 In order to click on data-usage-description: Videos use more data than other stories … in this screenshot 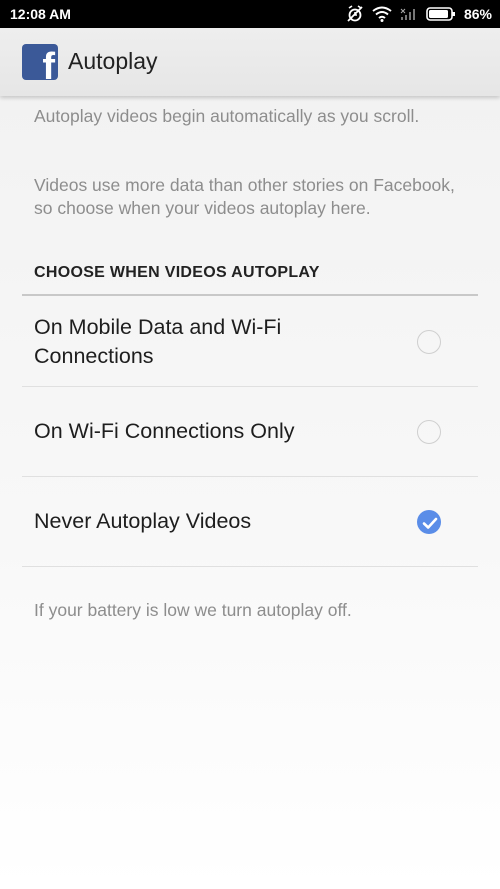, I will do `click(244, 196)`.